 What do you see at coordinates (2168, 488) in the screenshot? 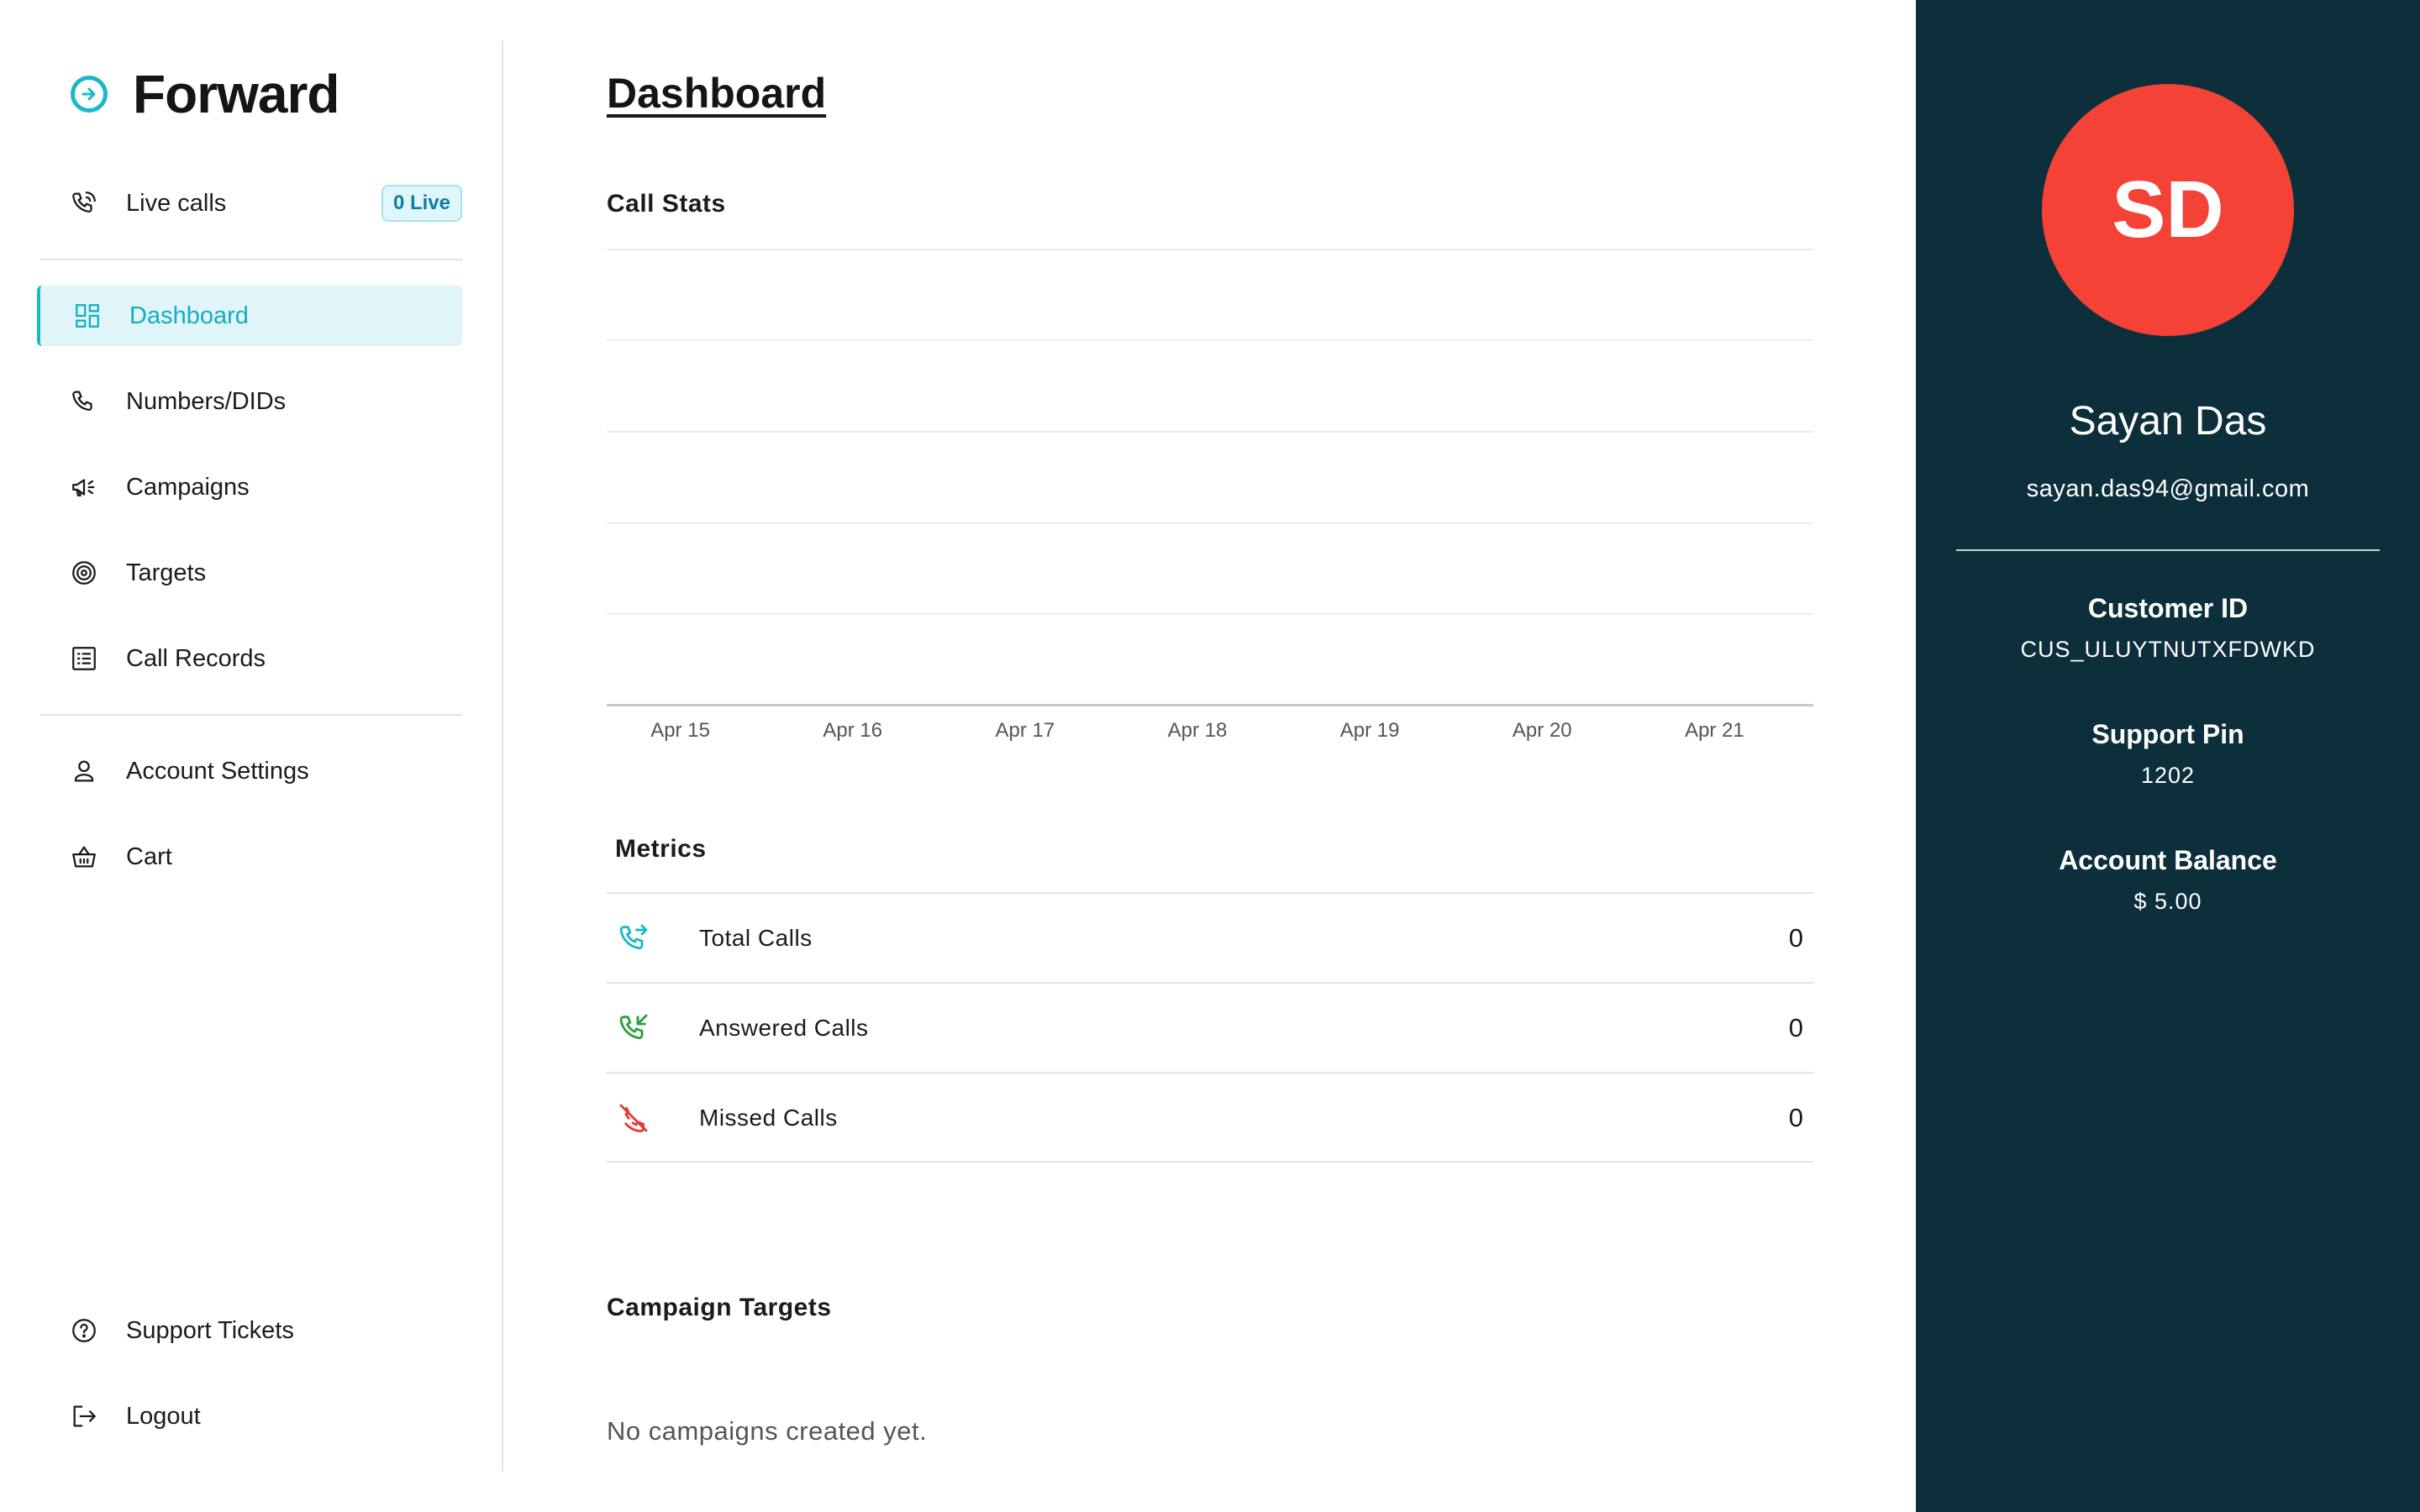
I see `profile-email: sayan.das94@gmail.com` at bounding box center [2168, 488].